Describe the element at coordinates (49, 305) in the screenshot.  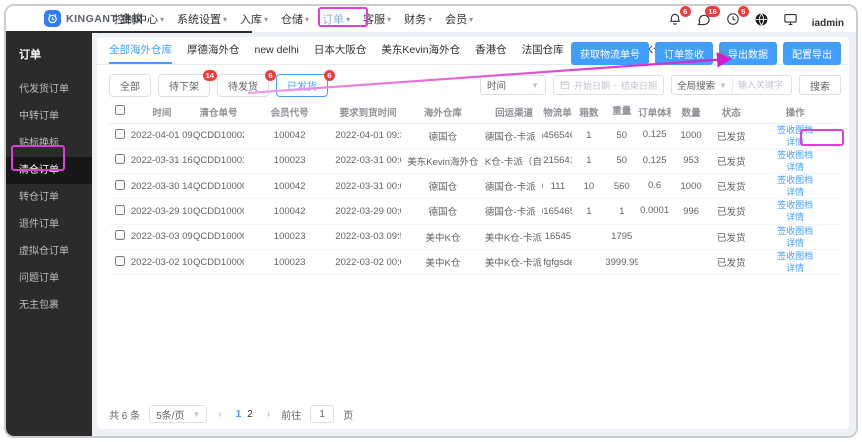
I see `sidebar-item: 无主包裹` at that location.